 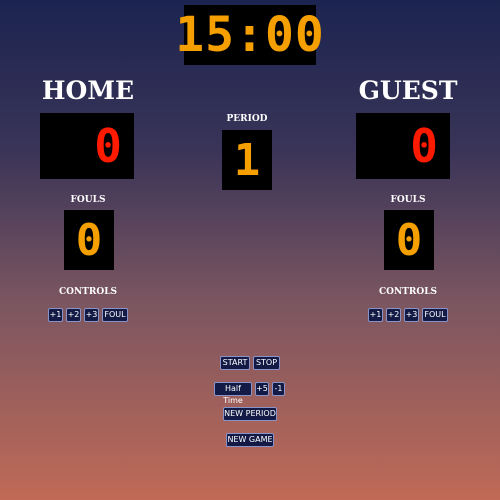 What do you see at coordinates (250, 35) in the screenshot?
I see `game-clock: 15:00` at bounding box center [250, 35].